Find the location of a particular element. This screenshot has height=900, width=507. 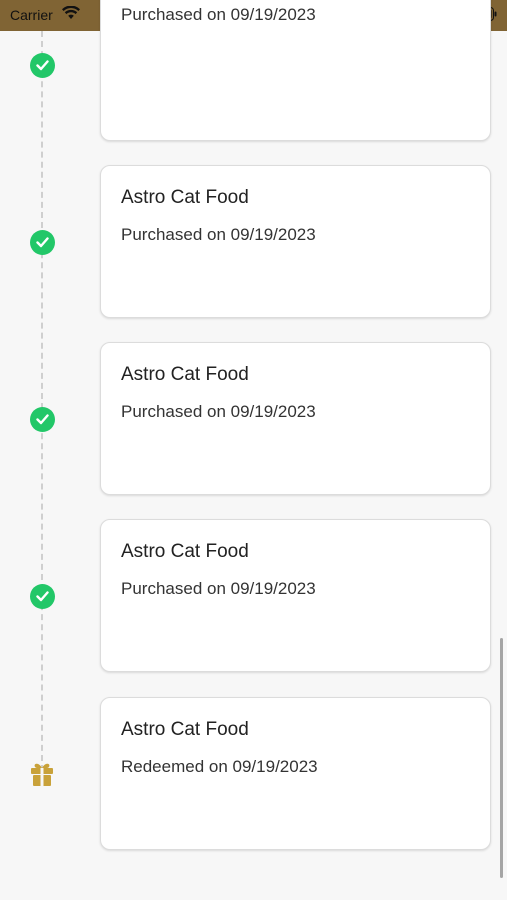

scrollbar is located at coordinates (501, 758).